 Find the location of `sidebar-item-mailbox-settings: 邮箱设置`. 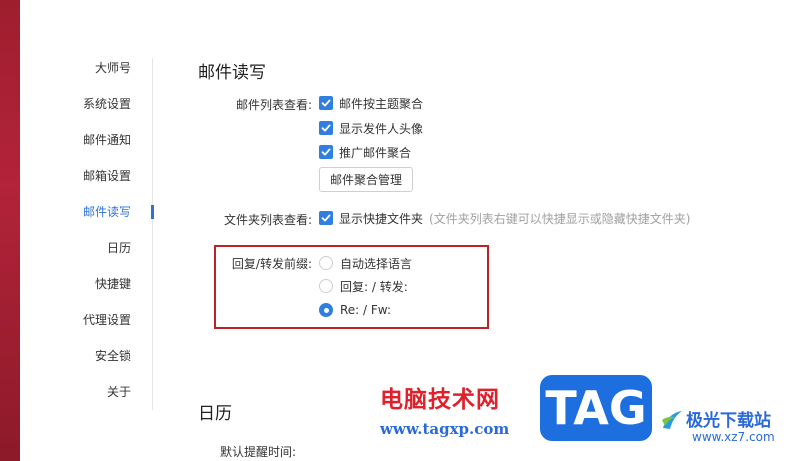

sidebar-item-mailbox-settings: 邮箱设置 is located at coordinates (107, 175).